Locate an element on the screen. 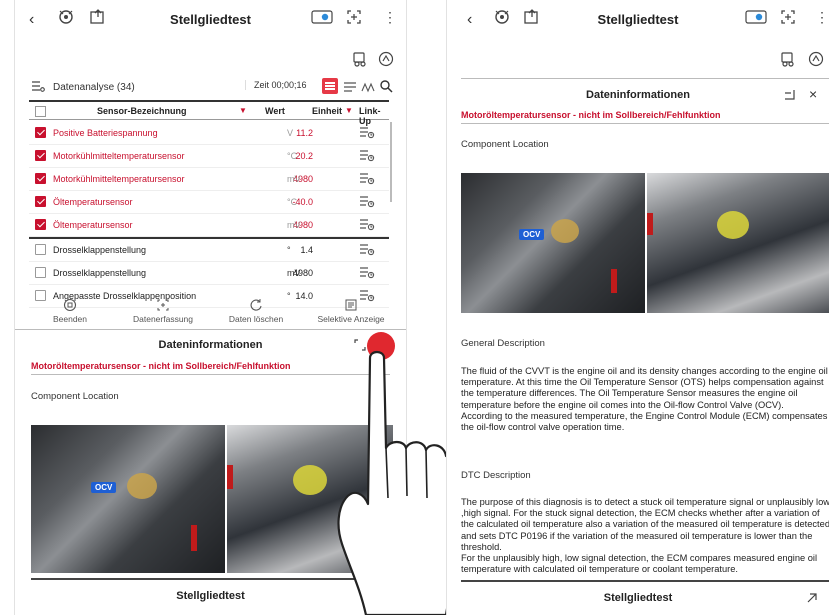  clear-data-button: Daten löschen is located at coordinates (256, 311).